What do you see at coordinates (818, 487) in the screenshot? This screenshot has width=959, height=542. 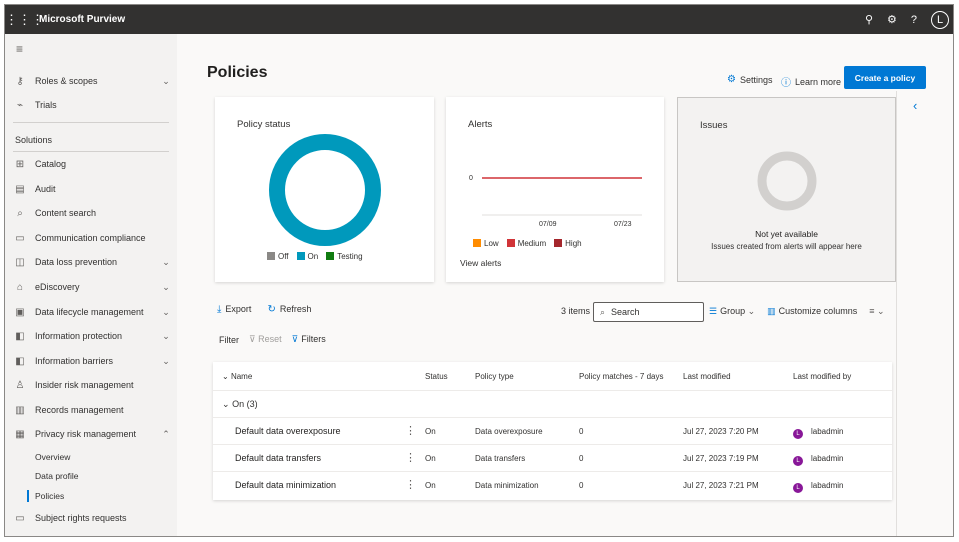 I see `cell-modified-by: Llabadmin` at bounding box center [818, 487].